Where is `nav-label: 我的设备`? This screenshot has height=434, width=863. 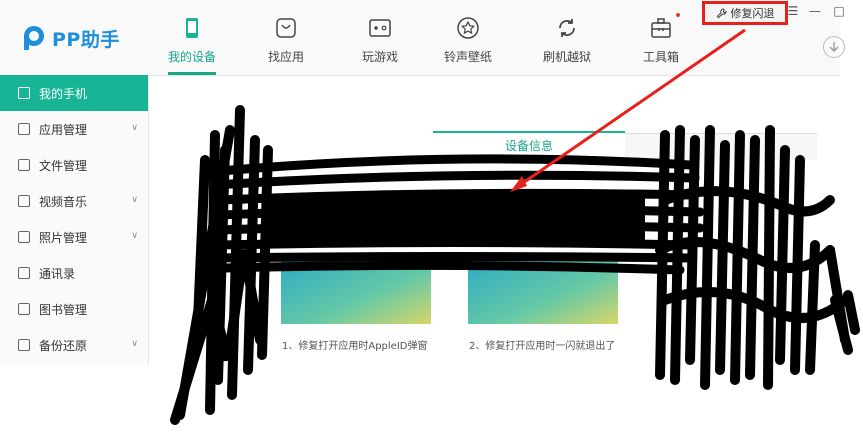 nav-label: 我的设备 is located at coordinates (191, 57).